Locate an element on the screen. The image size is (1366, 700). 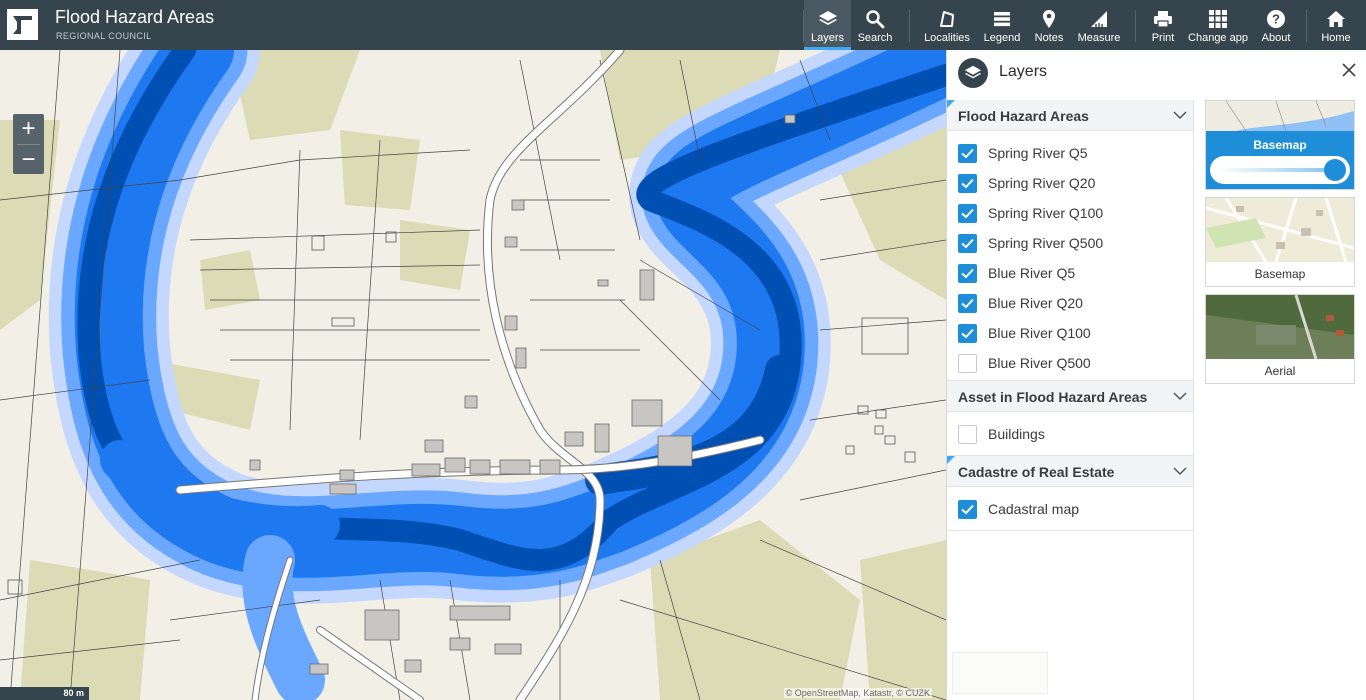
tool-measure: Measure is located at coordinates (1099, 25).